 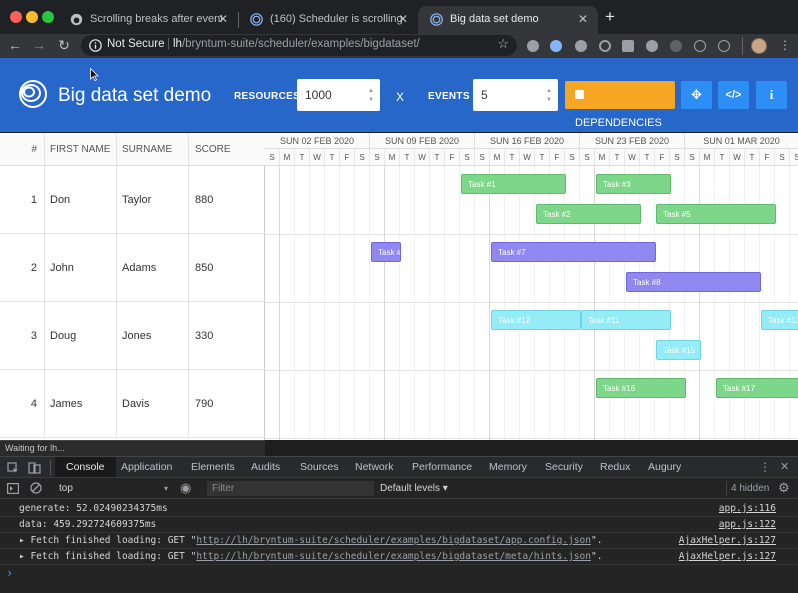 I want to click on devtools-tab-sources: Sources, so click(x=319, y=467).